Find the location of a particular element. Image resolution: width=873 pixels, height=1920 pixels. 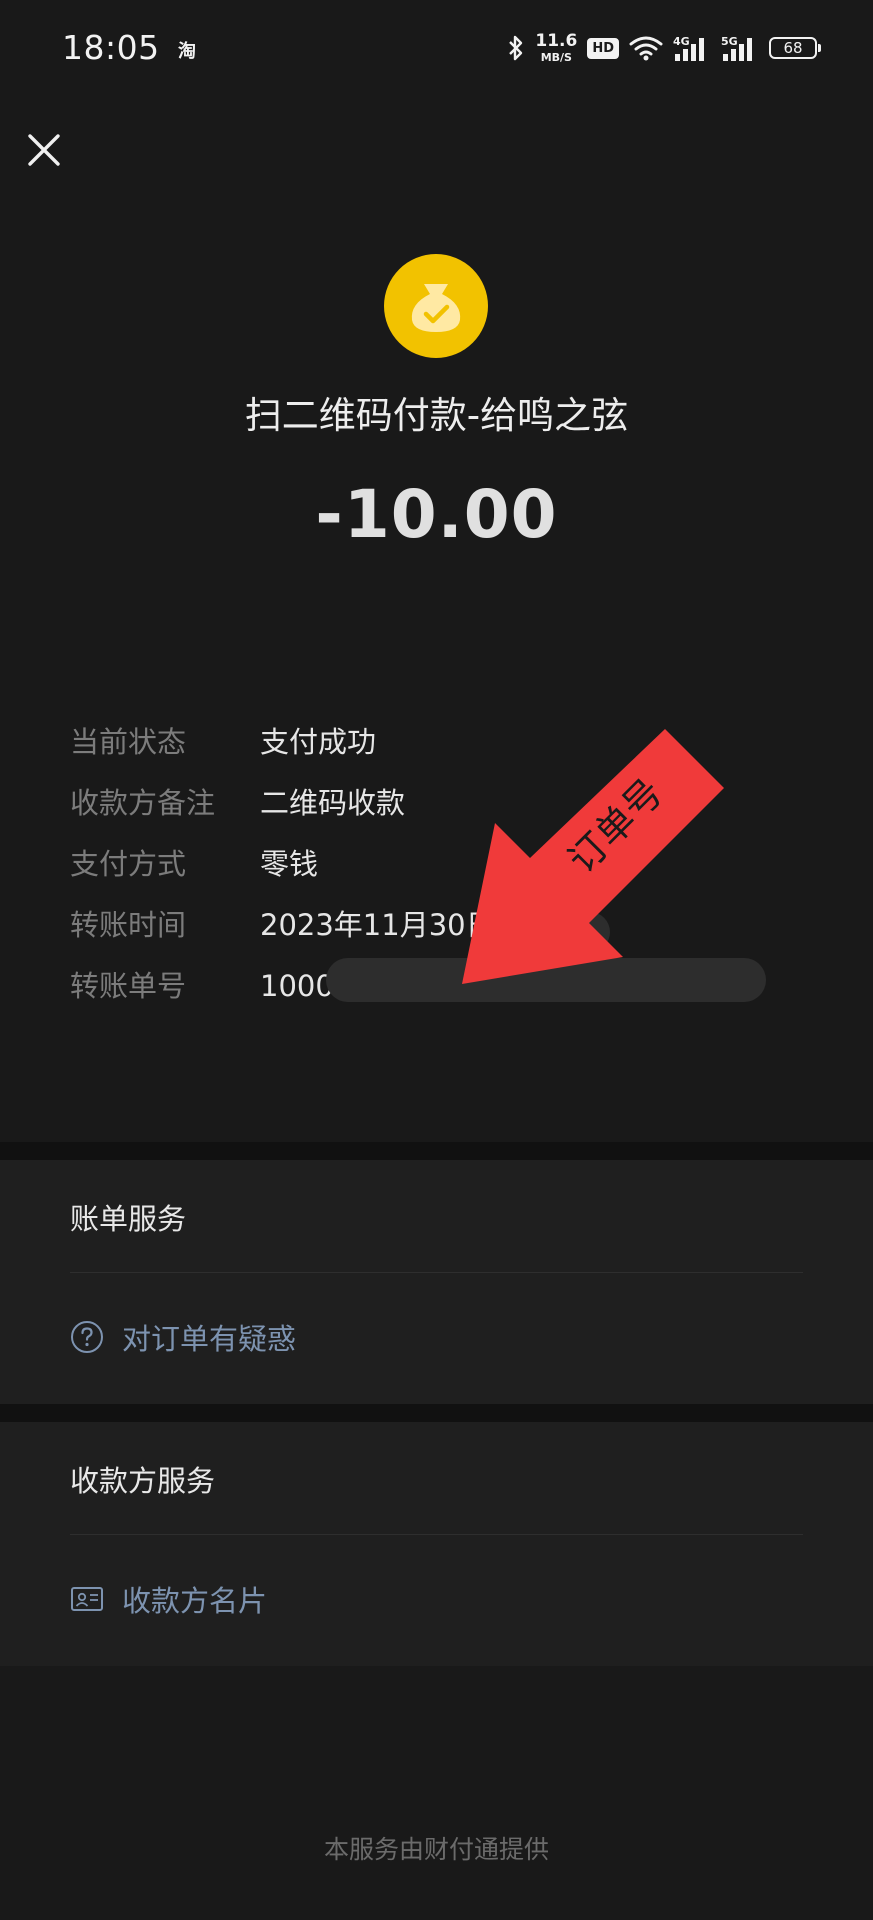

payee-card-link: 收款方名片 is located at coordinates (168, 1599).